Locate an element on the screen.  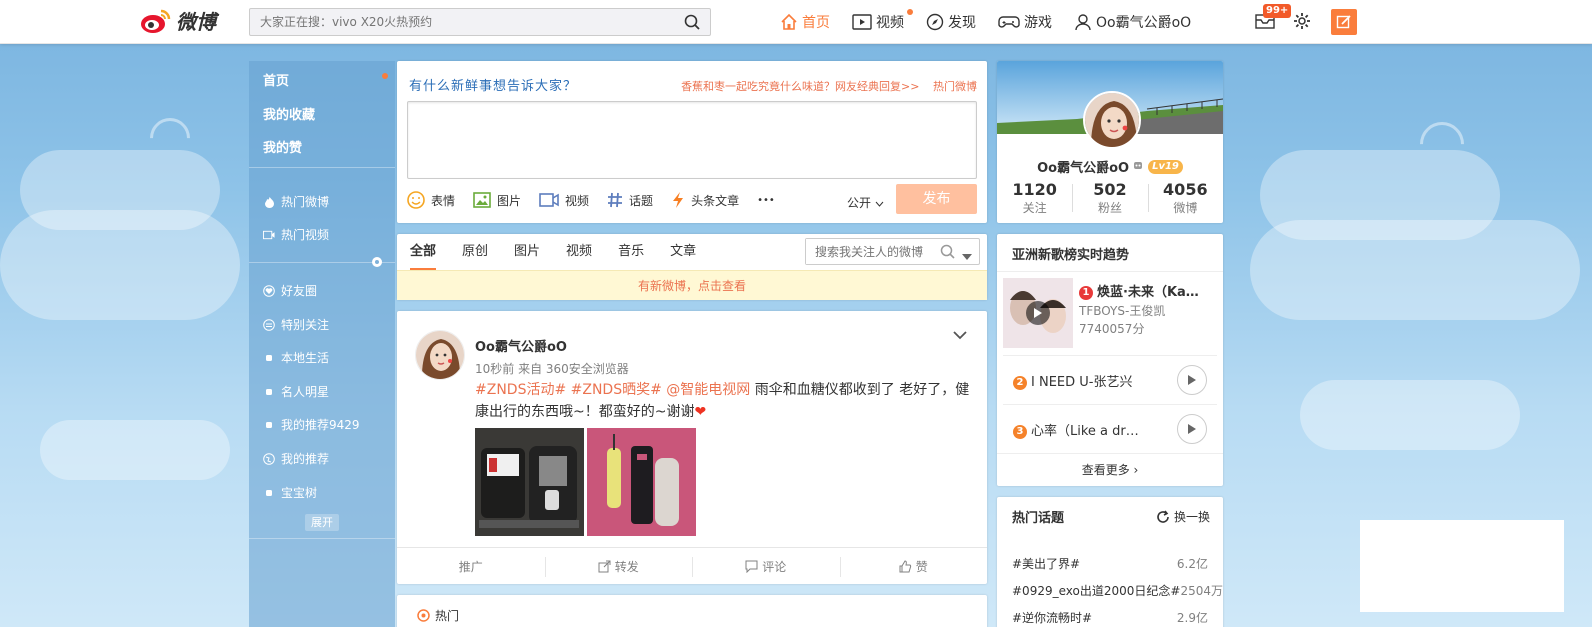
tab-original: 原创 is located at coordinates (475, 257).